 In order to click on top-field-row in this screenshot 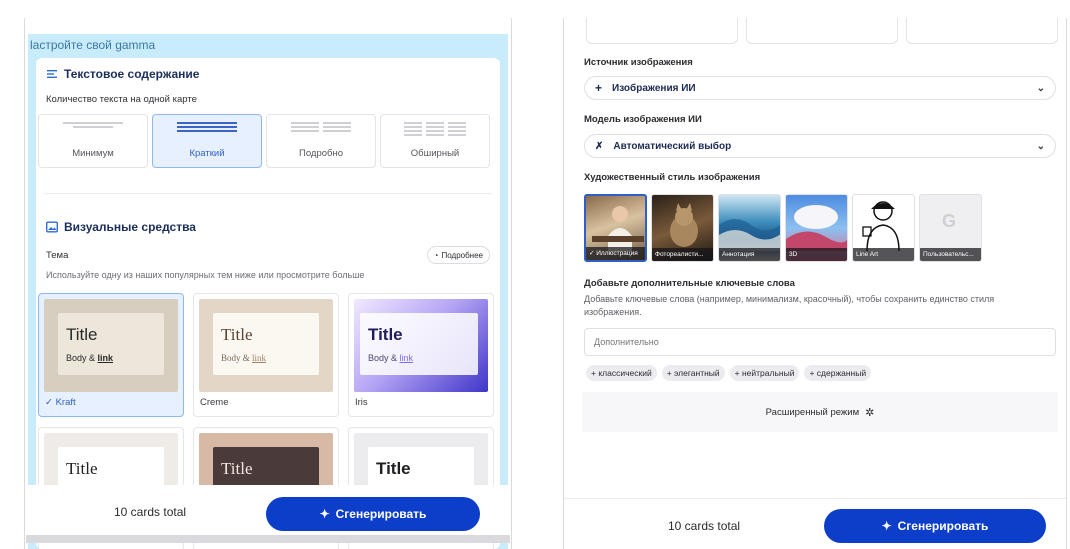, I will do `click(822, 31)`.